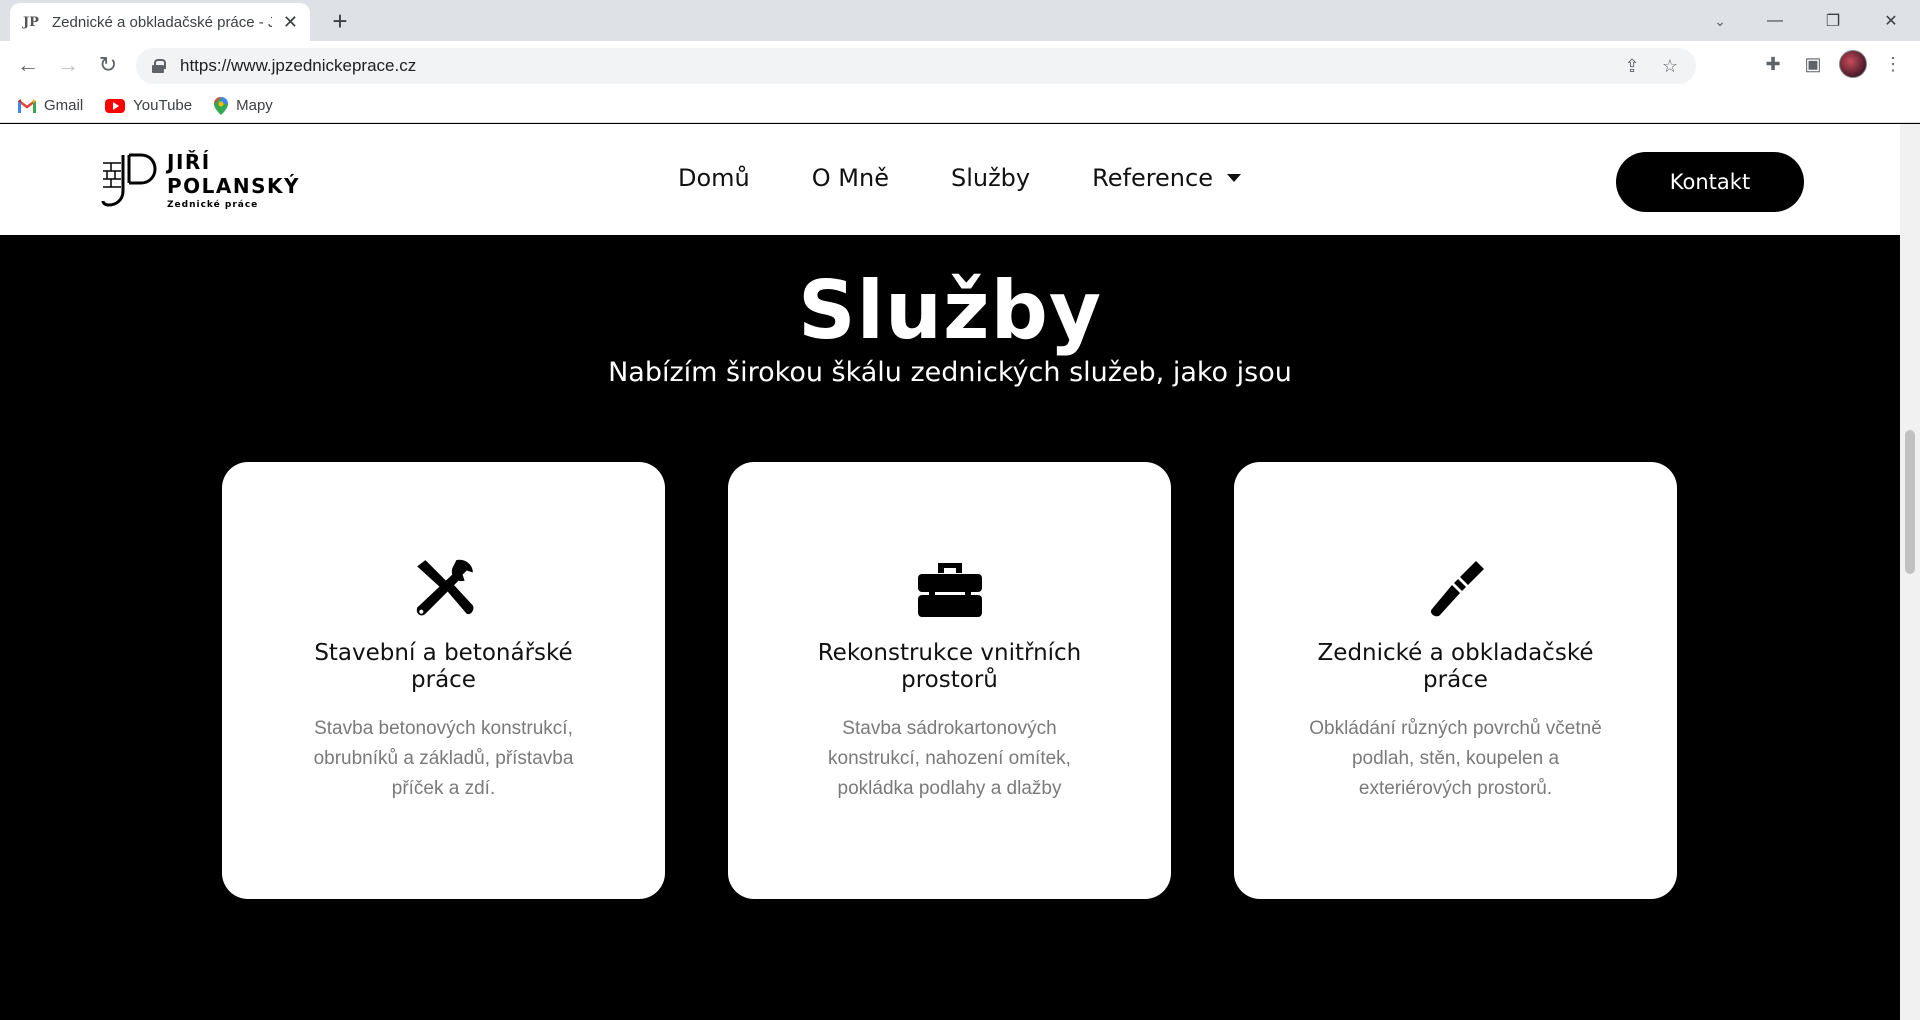  Describe the element at coordinates (960, 106) in the screenshot. I see `bookmarks-bar: Gmail YouTube Mapy` at that location.